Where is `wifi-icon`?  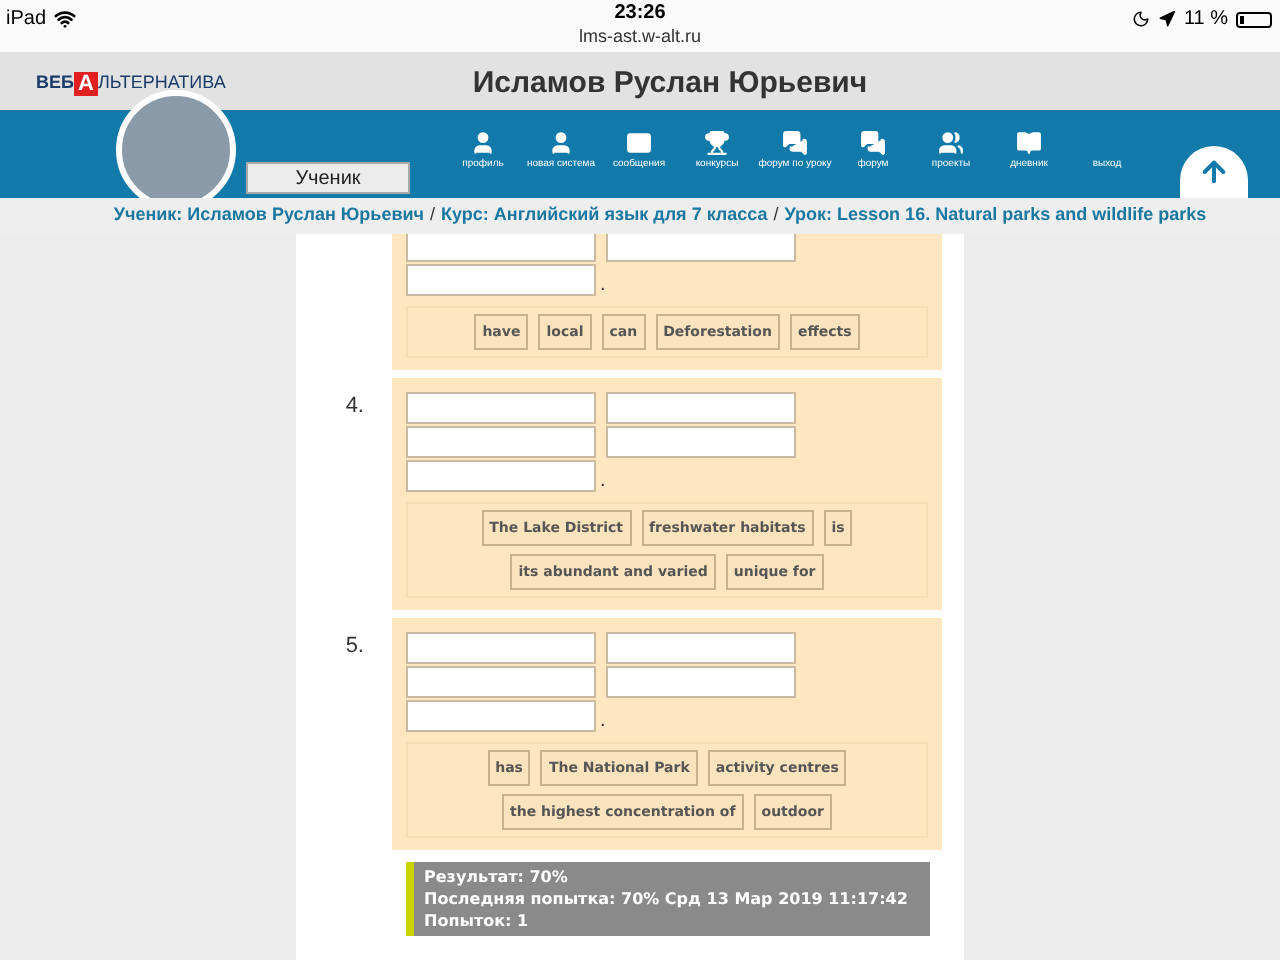 wifi-icon is located at coordinates (65, 19).